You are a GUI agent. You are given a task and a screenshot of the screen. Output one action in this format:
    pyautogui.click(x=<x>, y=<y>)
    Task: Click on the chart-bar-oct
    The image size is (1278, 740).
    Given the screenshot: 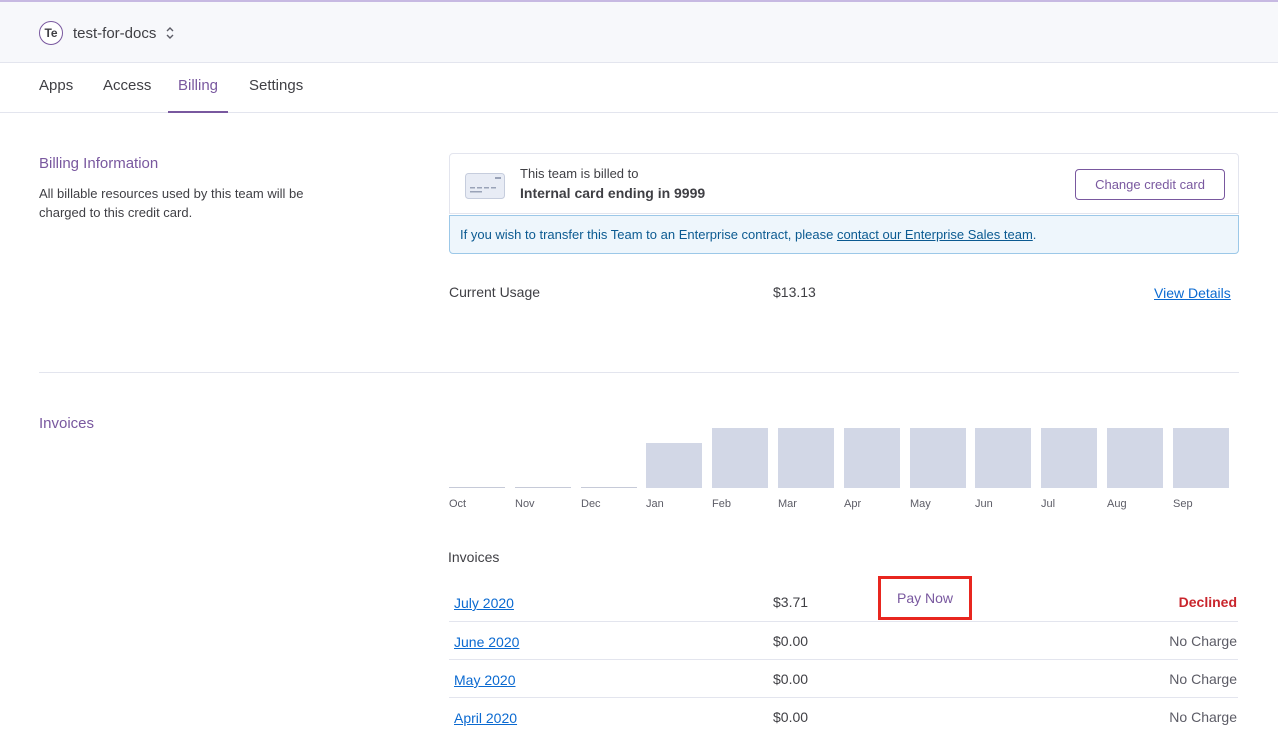 What is the action you would take?
    pyautogui.click(x=477, y=487)
    